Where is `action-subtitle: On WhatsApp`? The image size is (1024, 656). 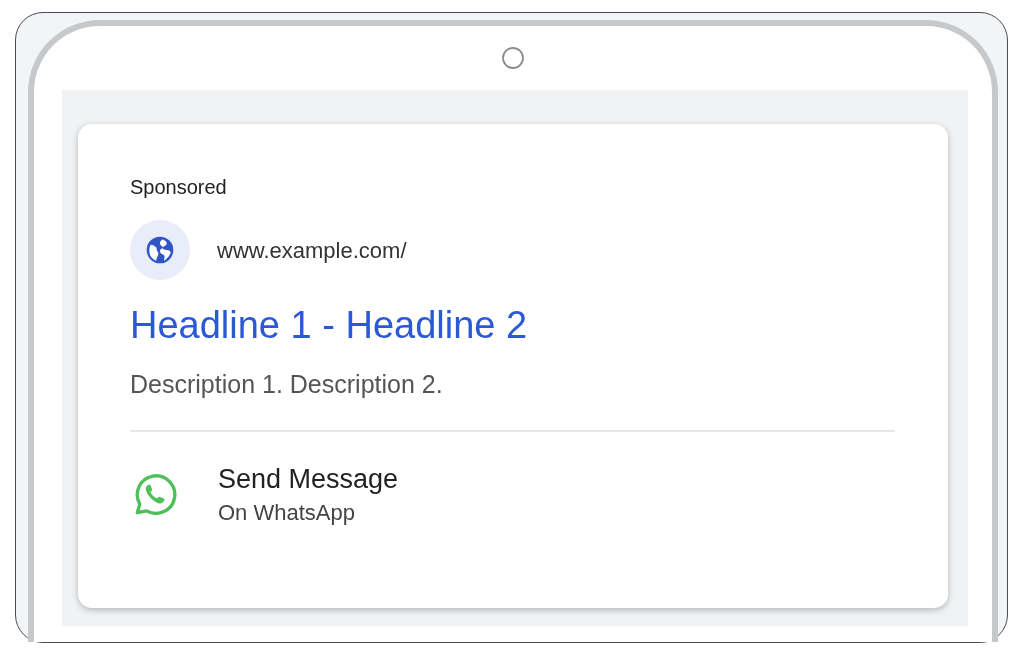 action-subtitle: On WhatsApp is located at coordinates (287, 513).